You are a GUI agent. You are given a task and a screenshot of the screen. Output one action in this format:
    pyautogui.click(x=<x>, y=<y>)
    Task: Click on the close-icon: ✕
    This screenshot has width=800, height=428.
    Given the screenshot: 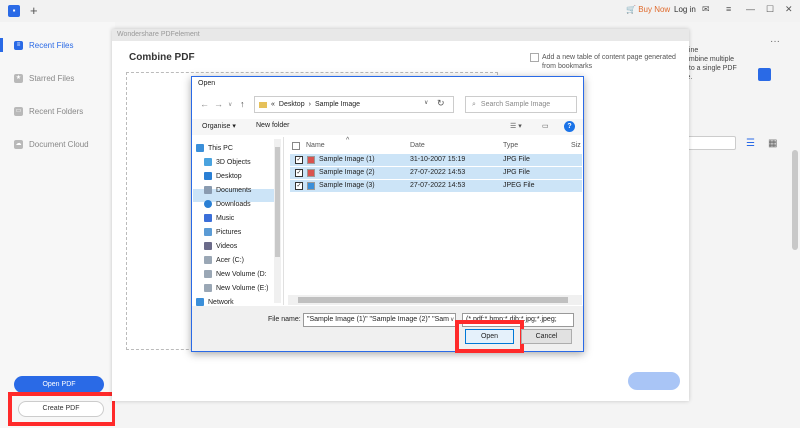 What is the action you would take?
    pyautogui.click(x=789, y=9)
    